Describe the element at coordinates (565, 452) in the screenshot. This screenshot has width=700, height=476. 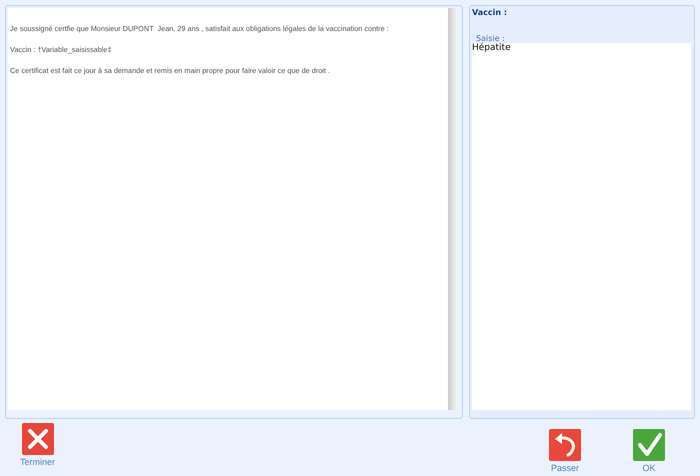
I see `skip-button: Passer` at that location.